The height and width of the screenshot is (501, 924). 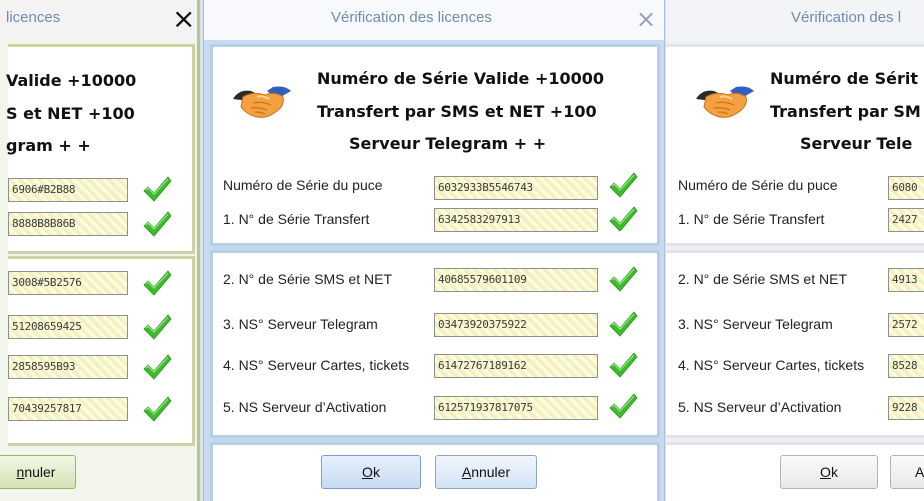 What do you see at coordinates (846, 17) in the screenshot?
I see `right-window-title: Vérification des l` at bounding box center [846, 17].